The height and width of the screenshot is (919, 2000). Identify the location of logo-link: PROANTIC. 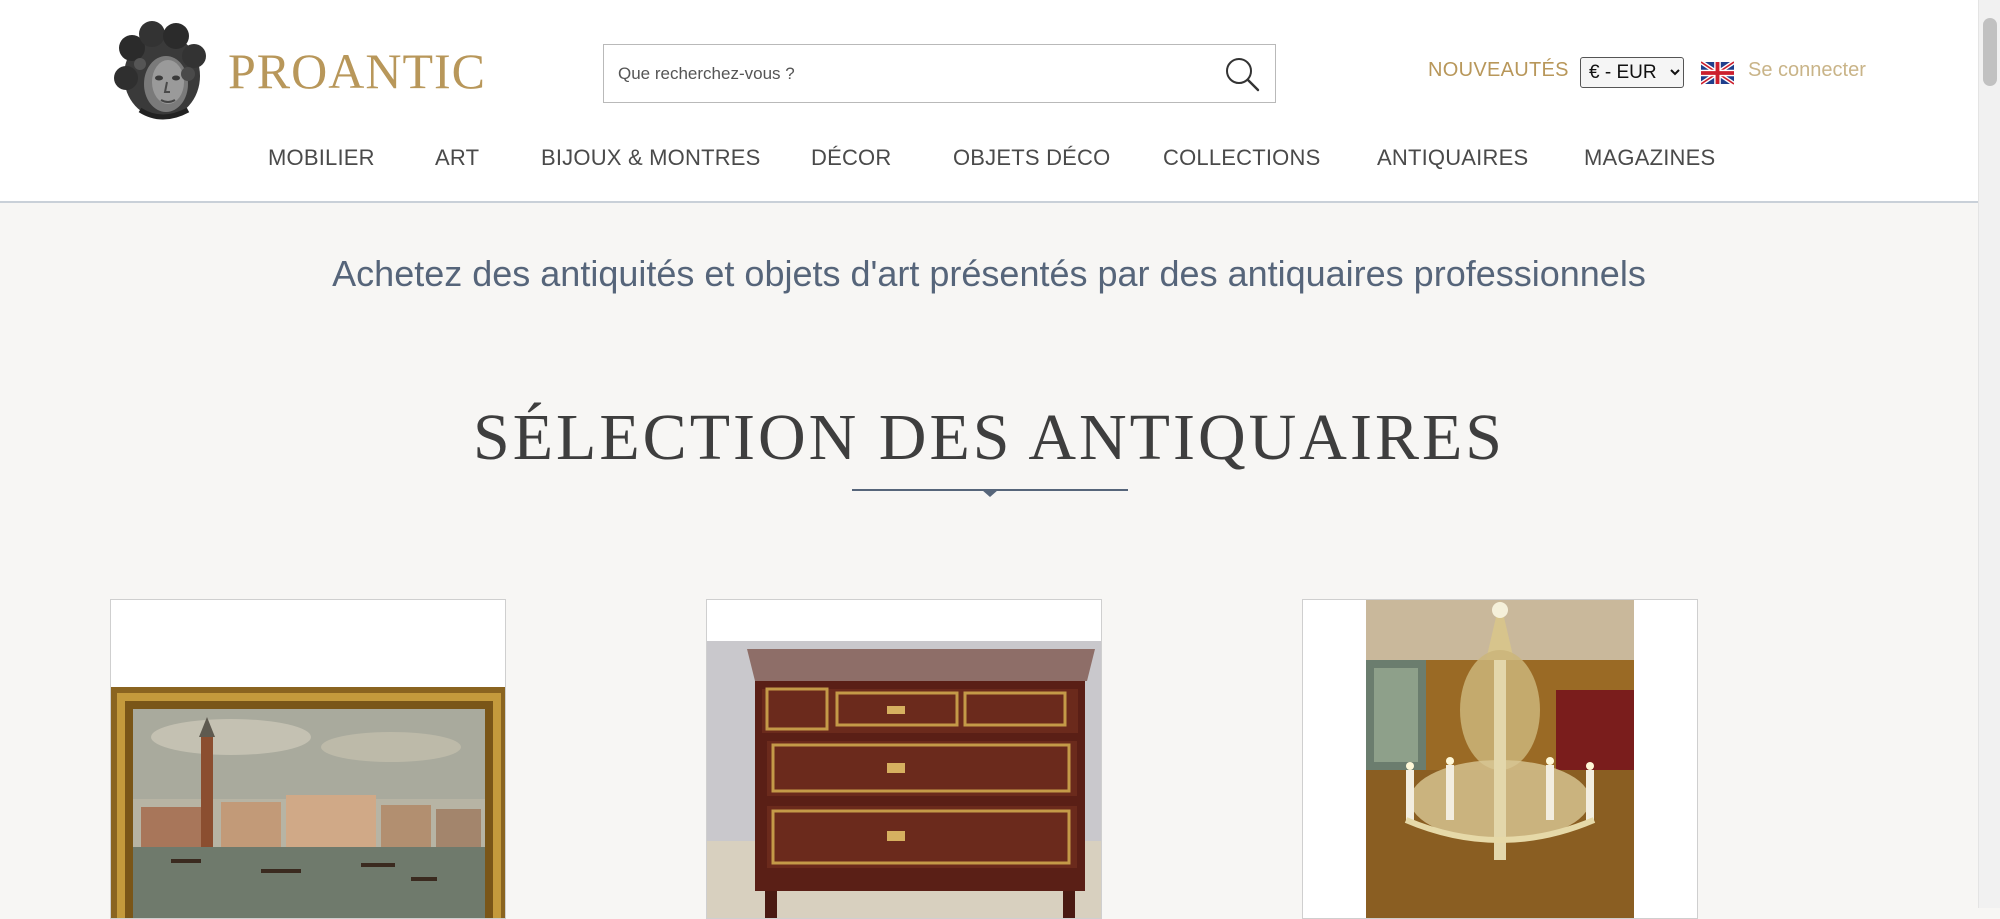
(298, 71).